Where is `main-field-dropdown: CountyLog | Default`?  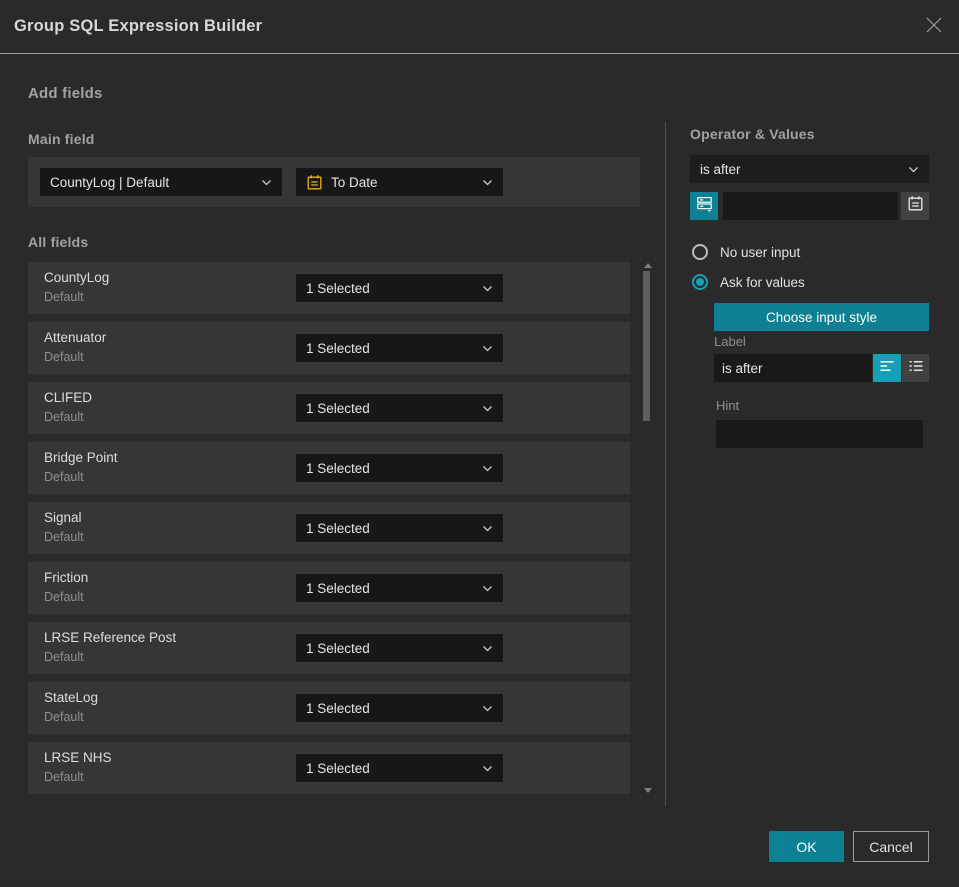
main-field-dropdown: CountyLog | Default is located at coordinates (161, 182).